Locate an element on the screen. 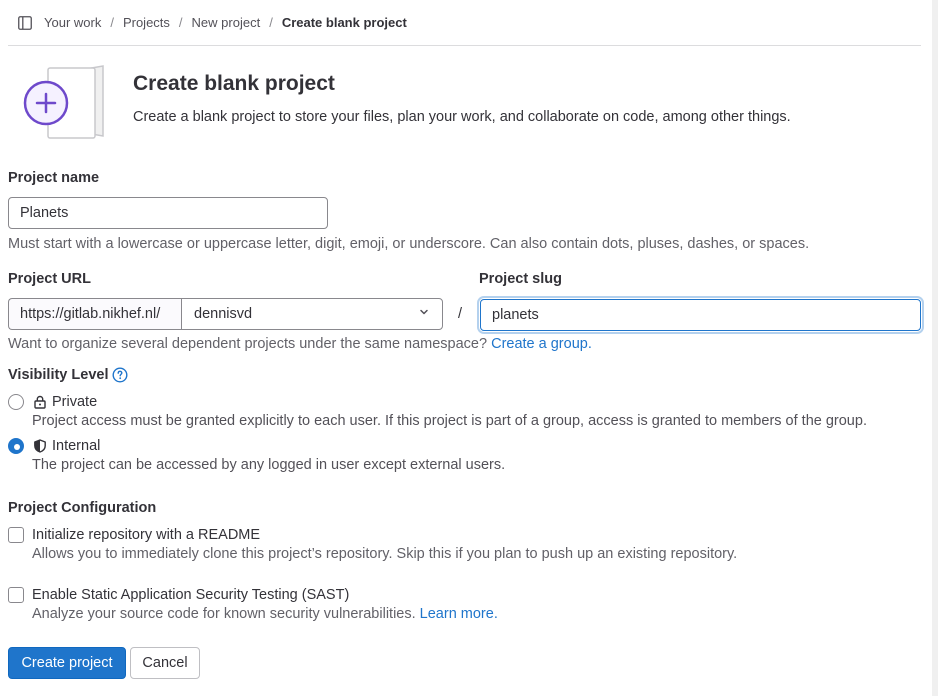 The height and width of the screenshot is (696, 938). breadcrumb-your-work: Your work is located at coordinates (72, 22).